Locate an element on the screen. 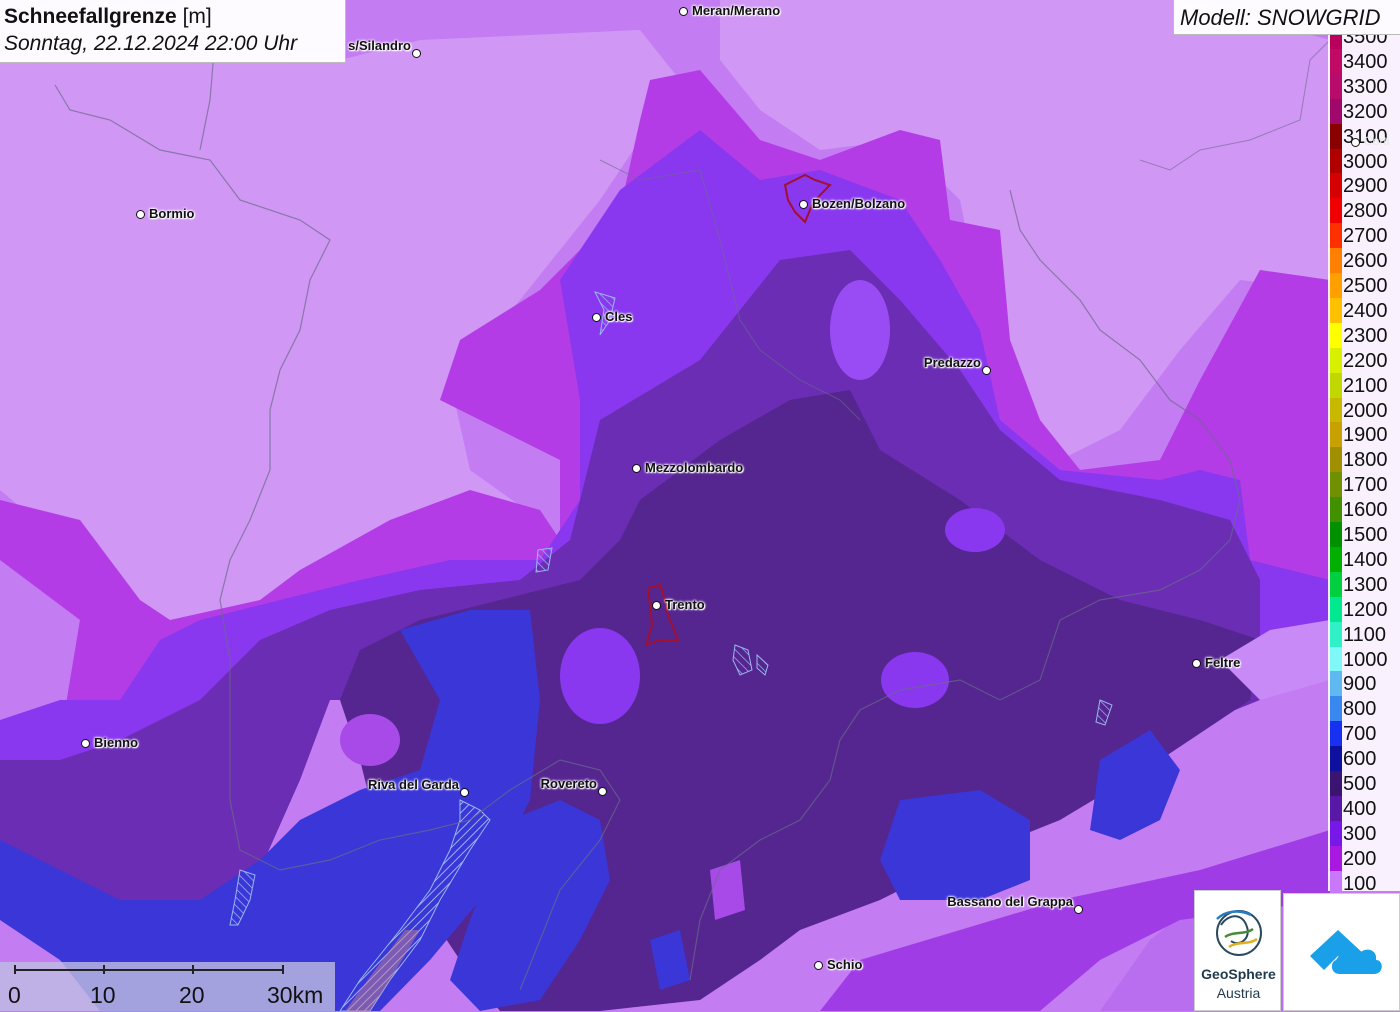 The image size is (1400, 1012). legend-item-2500: 2500 is located at coordinates (1364, 285).